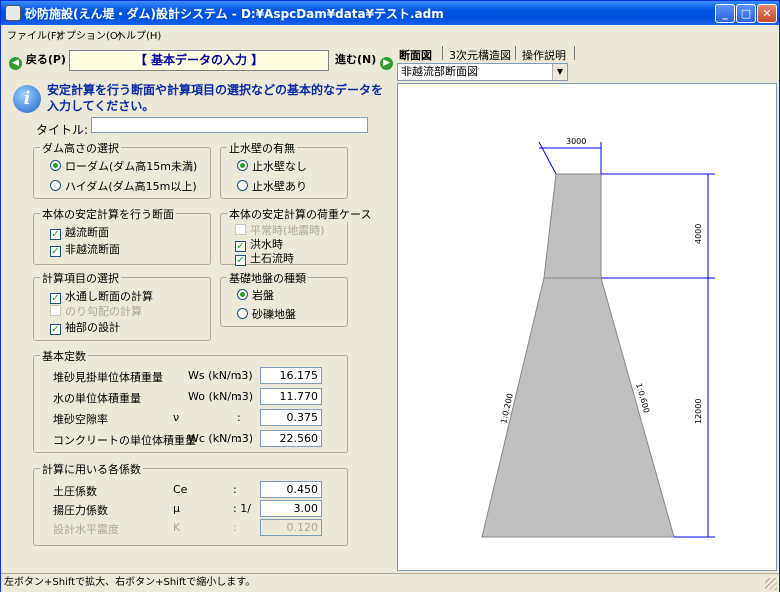  I want to click on radio-with-cutoff-wall: 止水壁あり, so click(272, 186).